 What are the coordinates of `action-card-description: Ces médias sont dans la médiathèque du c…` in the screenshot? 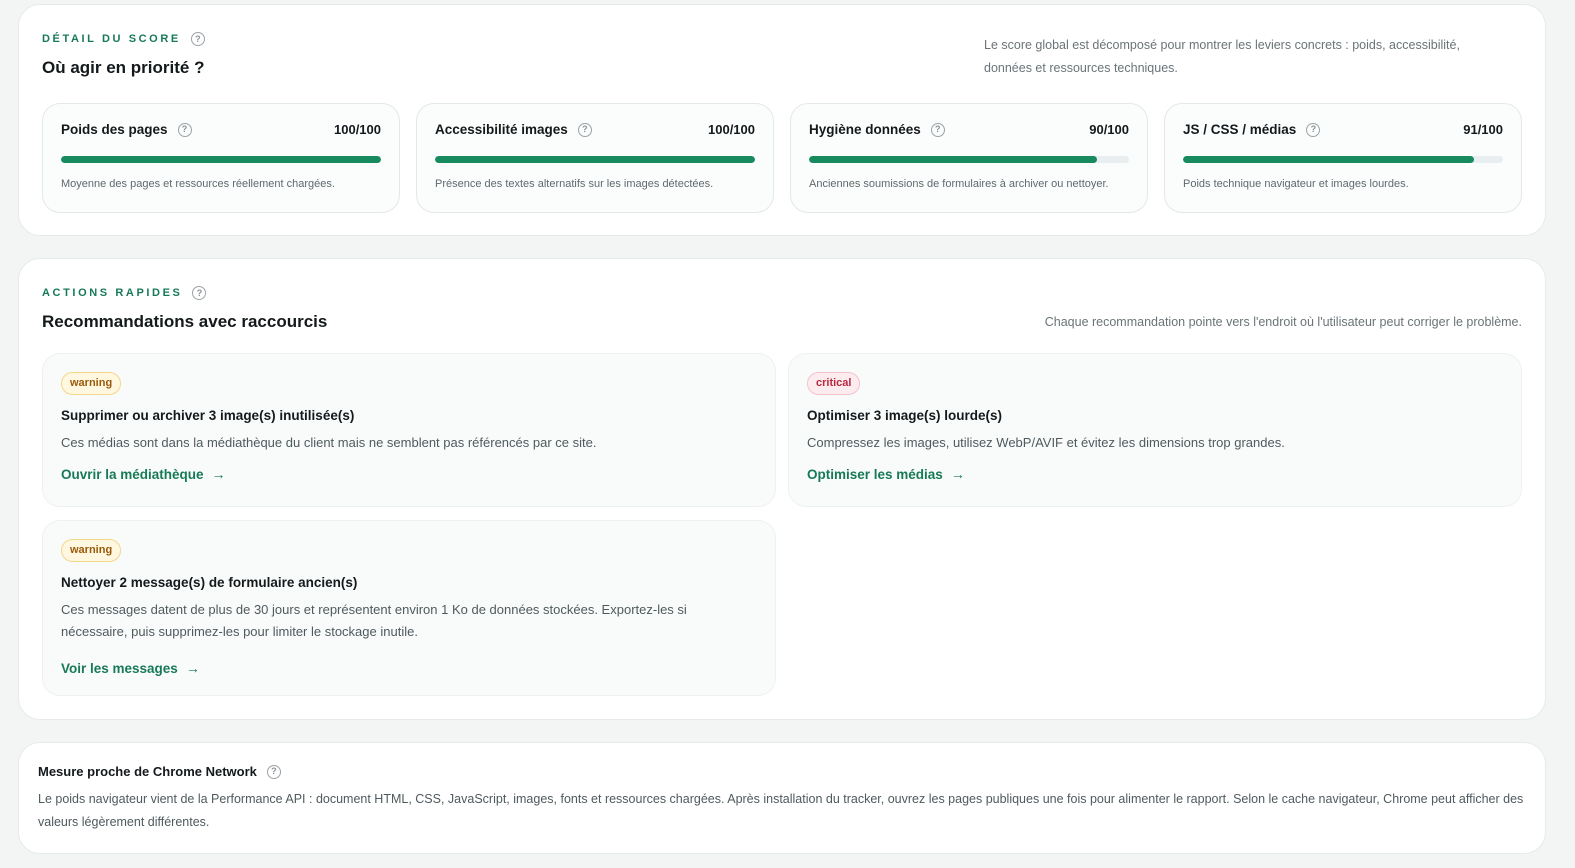 It's located at (329, 442).